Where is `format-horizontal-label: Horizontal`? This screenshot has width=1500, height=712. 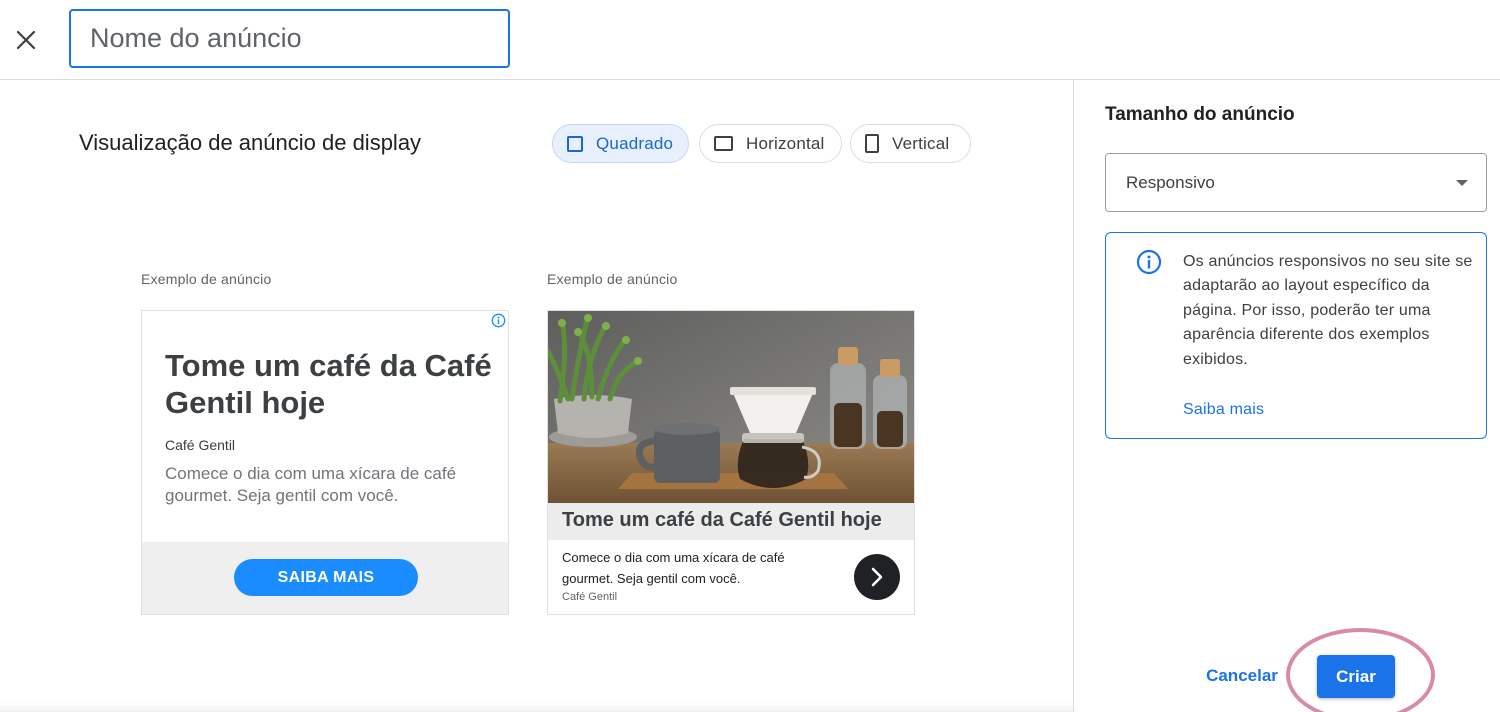
format-horizontal-label: Horizontal is located at coordinates (785, 143).